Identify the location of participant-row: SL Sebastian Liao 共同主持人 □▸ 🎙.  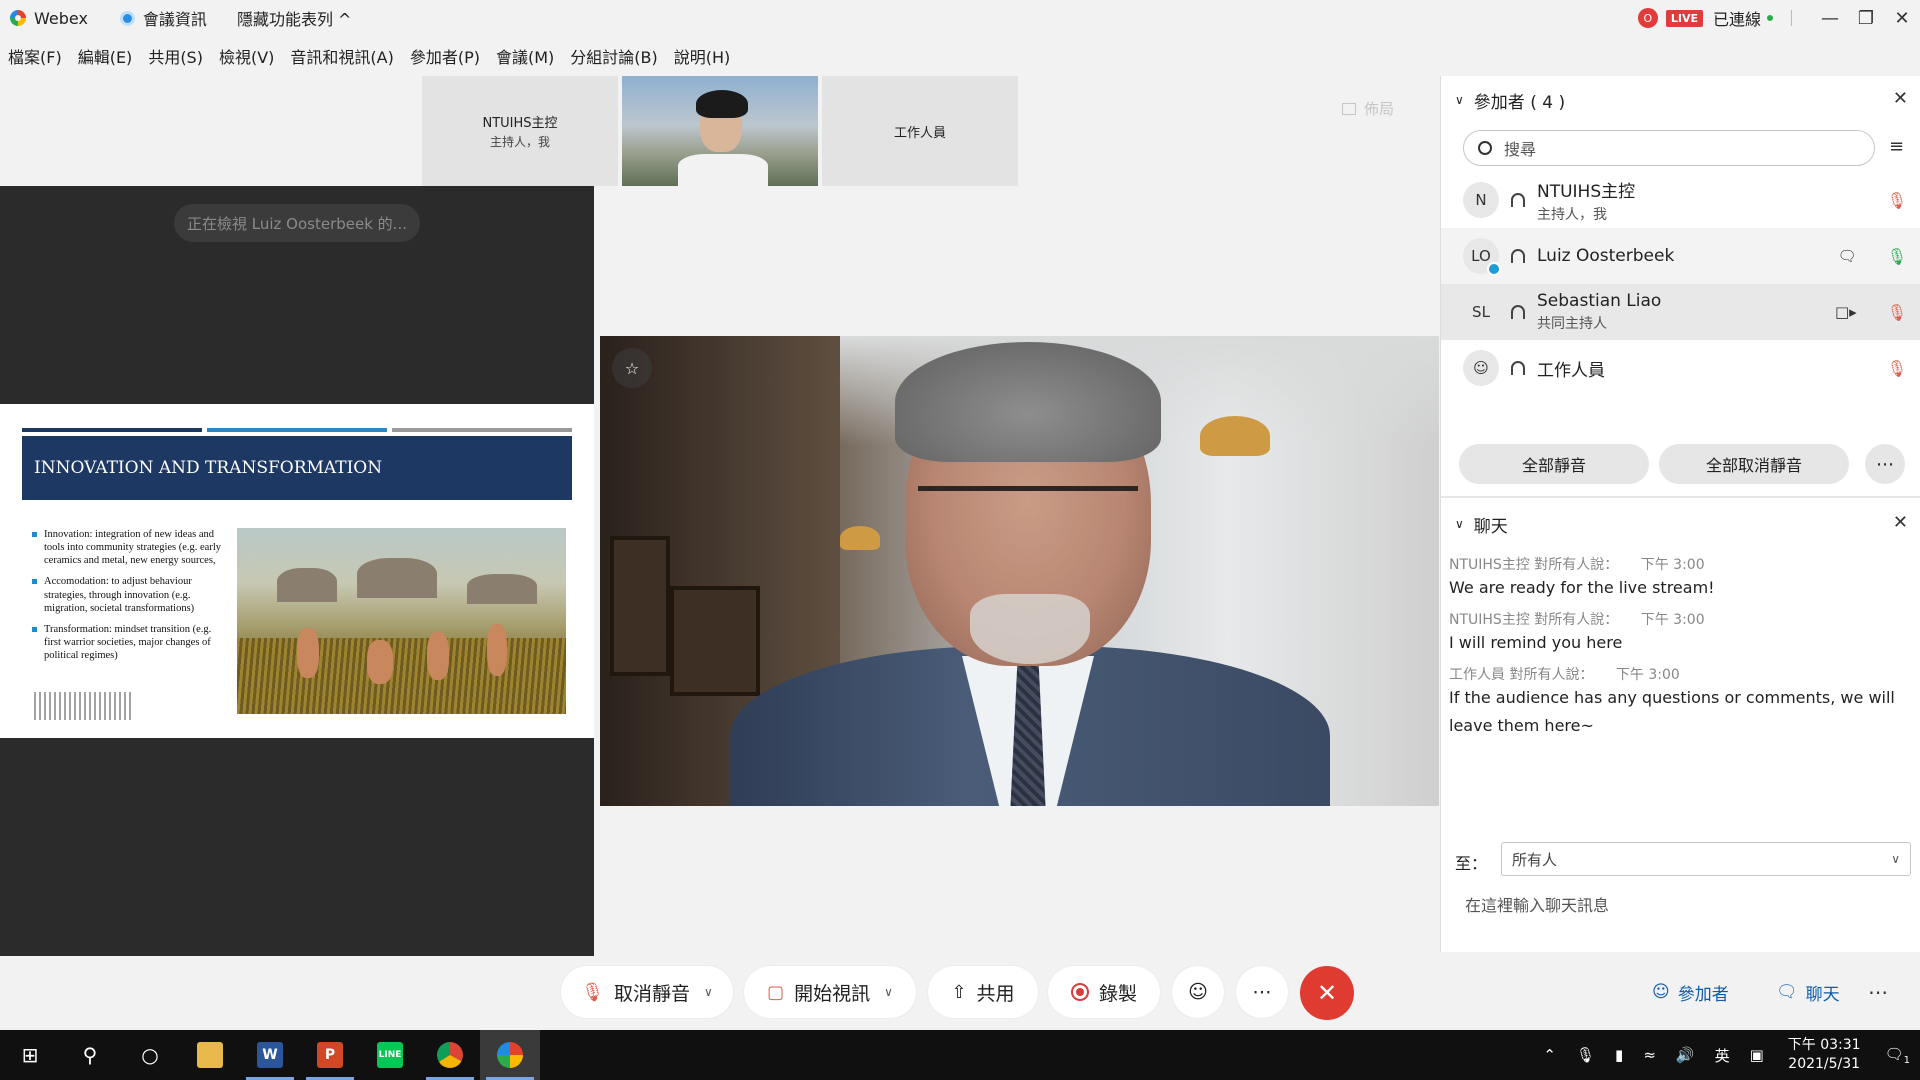
(1680, 312).